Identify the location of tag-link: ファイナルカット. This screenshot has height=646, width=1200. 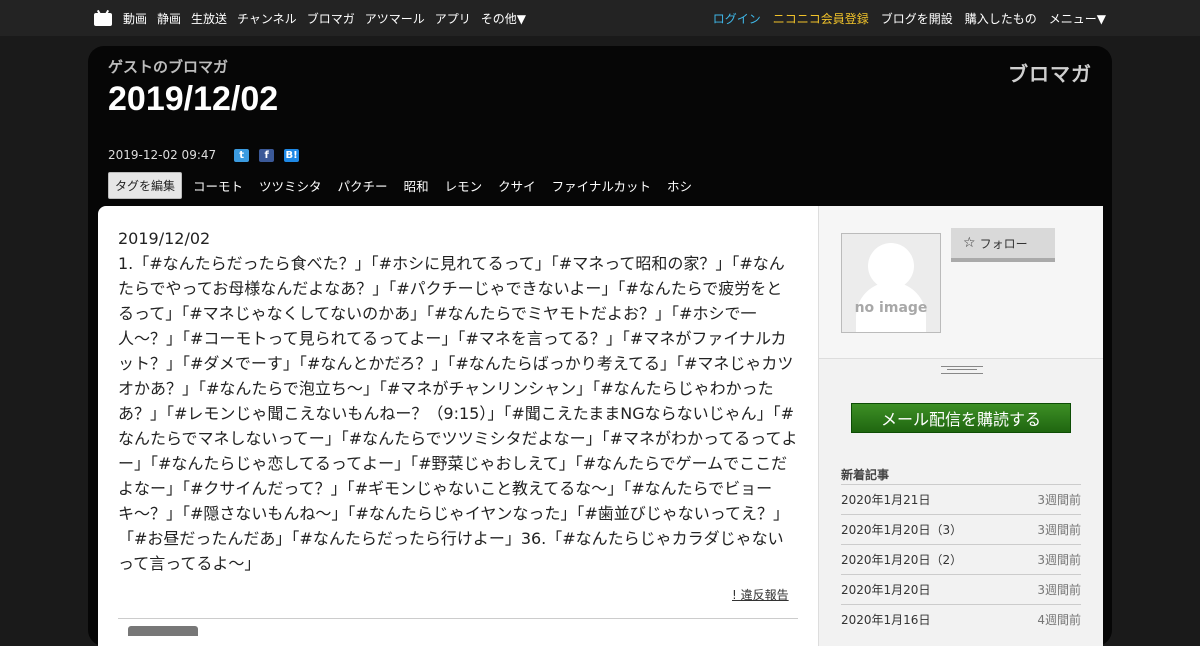
(601, 185).